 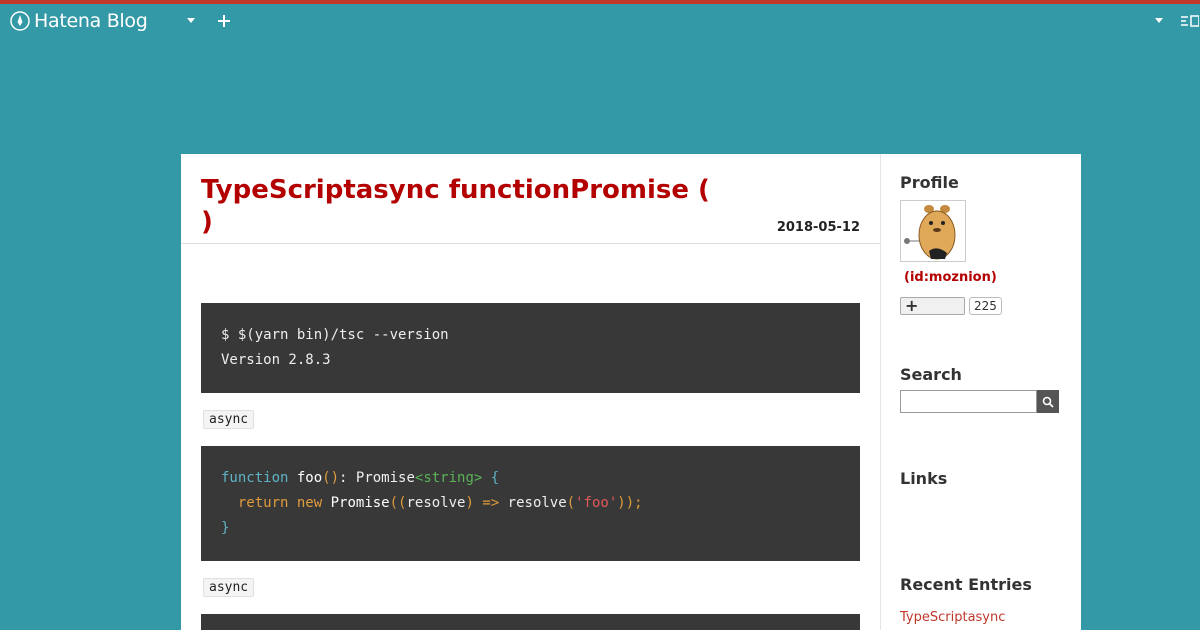 I want to click on profile-id-link: (id:moznion), so click(x=987, y=277).